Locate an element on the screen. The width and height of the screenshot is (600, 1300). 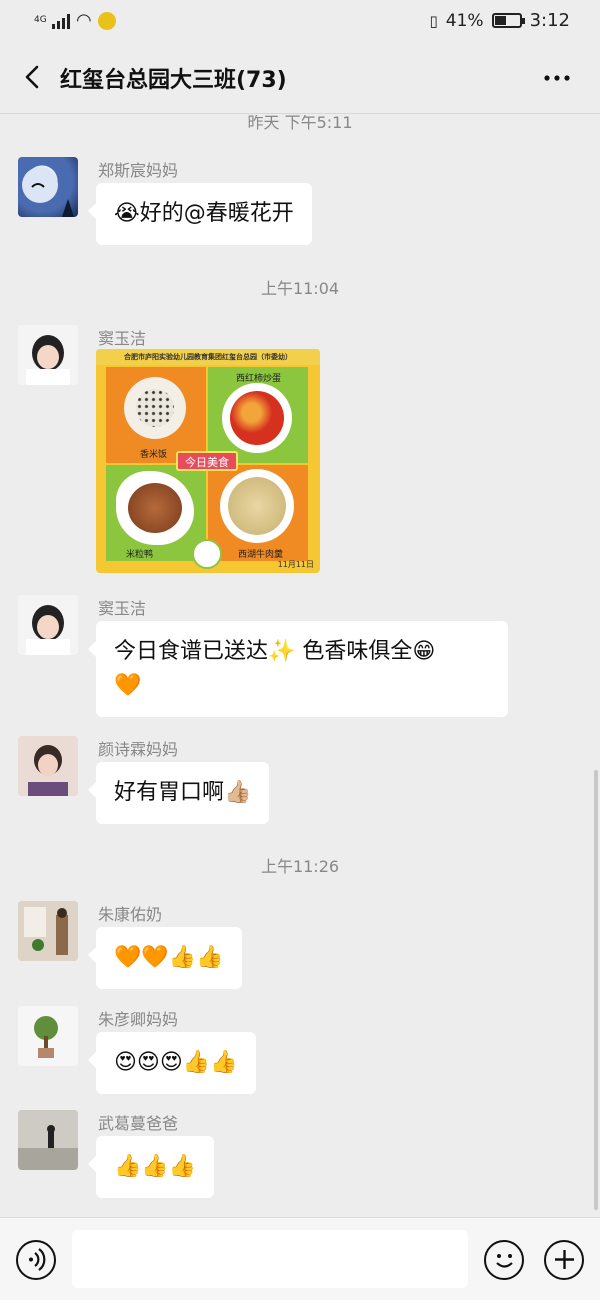
food-image-header: 合肥市庐阳实验幼儿园教育集团红玺台总园（市委幼） is located at coordinates (208, 357).